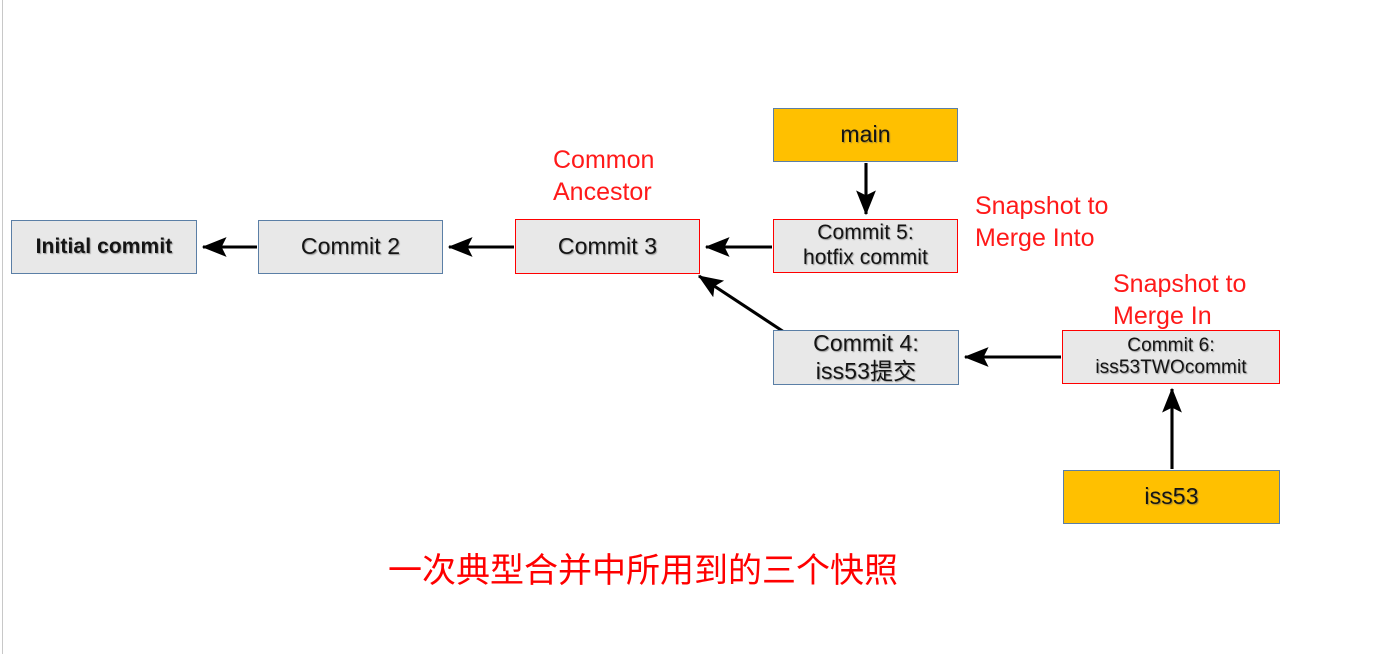  I want to click on edge-commit4-to-commit3, so click(741, 304).